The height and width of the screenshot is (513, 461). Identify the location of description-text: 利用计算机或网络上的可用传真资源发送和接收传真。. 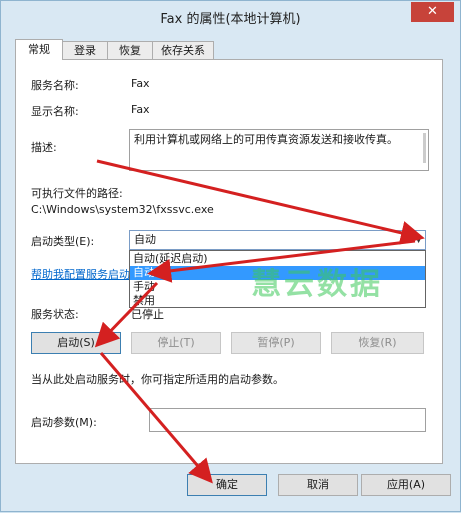
(266, 139).